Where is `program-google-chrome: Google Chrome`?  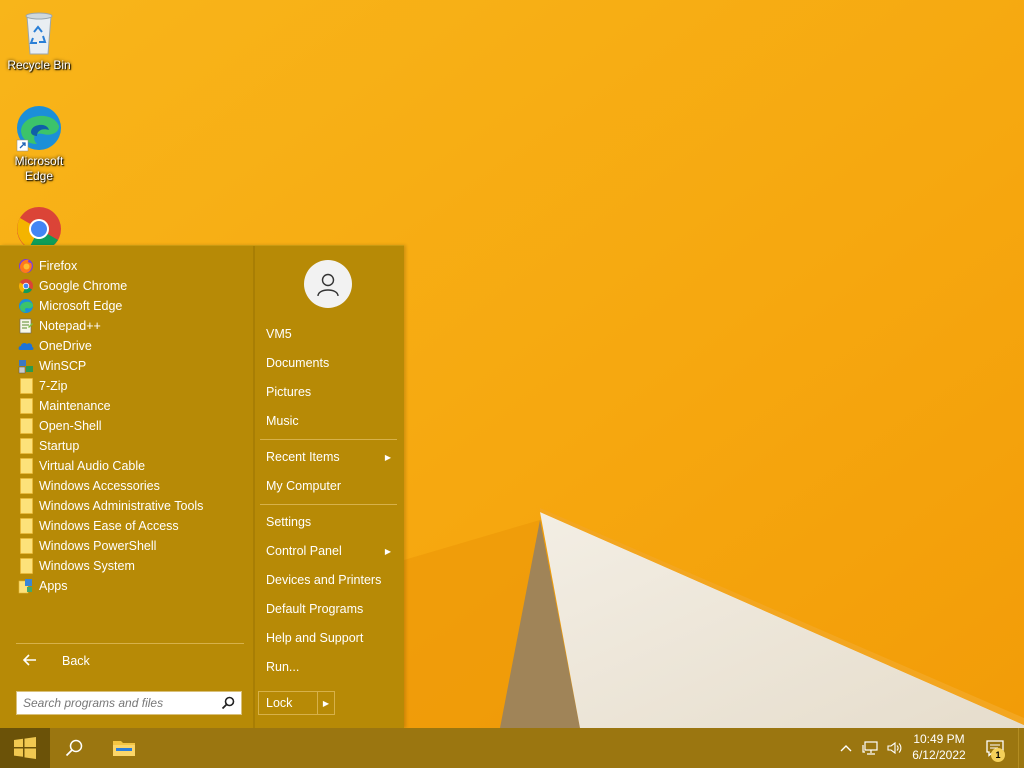 program-google-chrome: Google Chrome is located at coordinates (129, 286).